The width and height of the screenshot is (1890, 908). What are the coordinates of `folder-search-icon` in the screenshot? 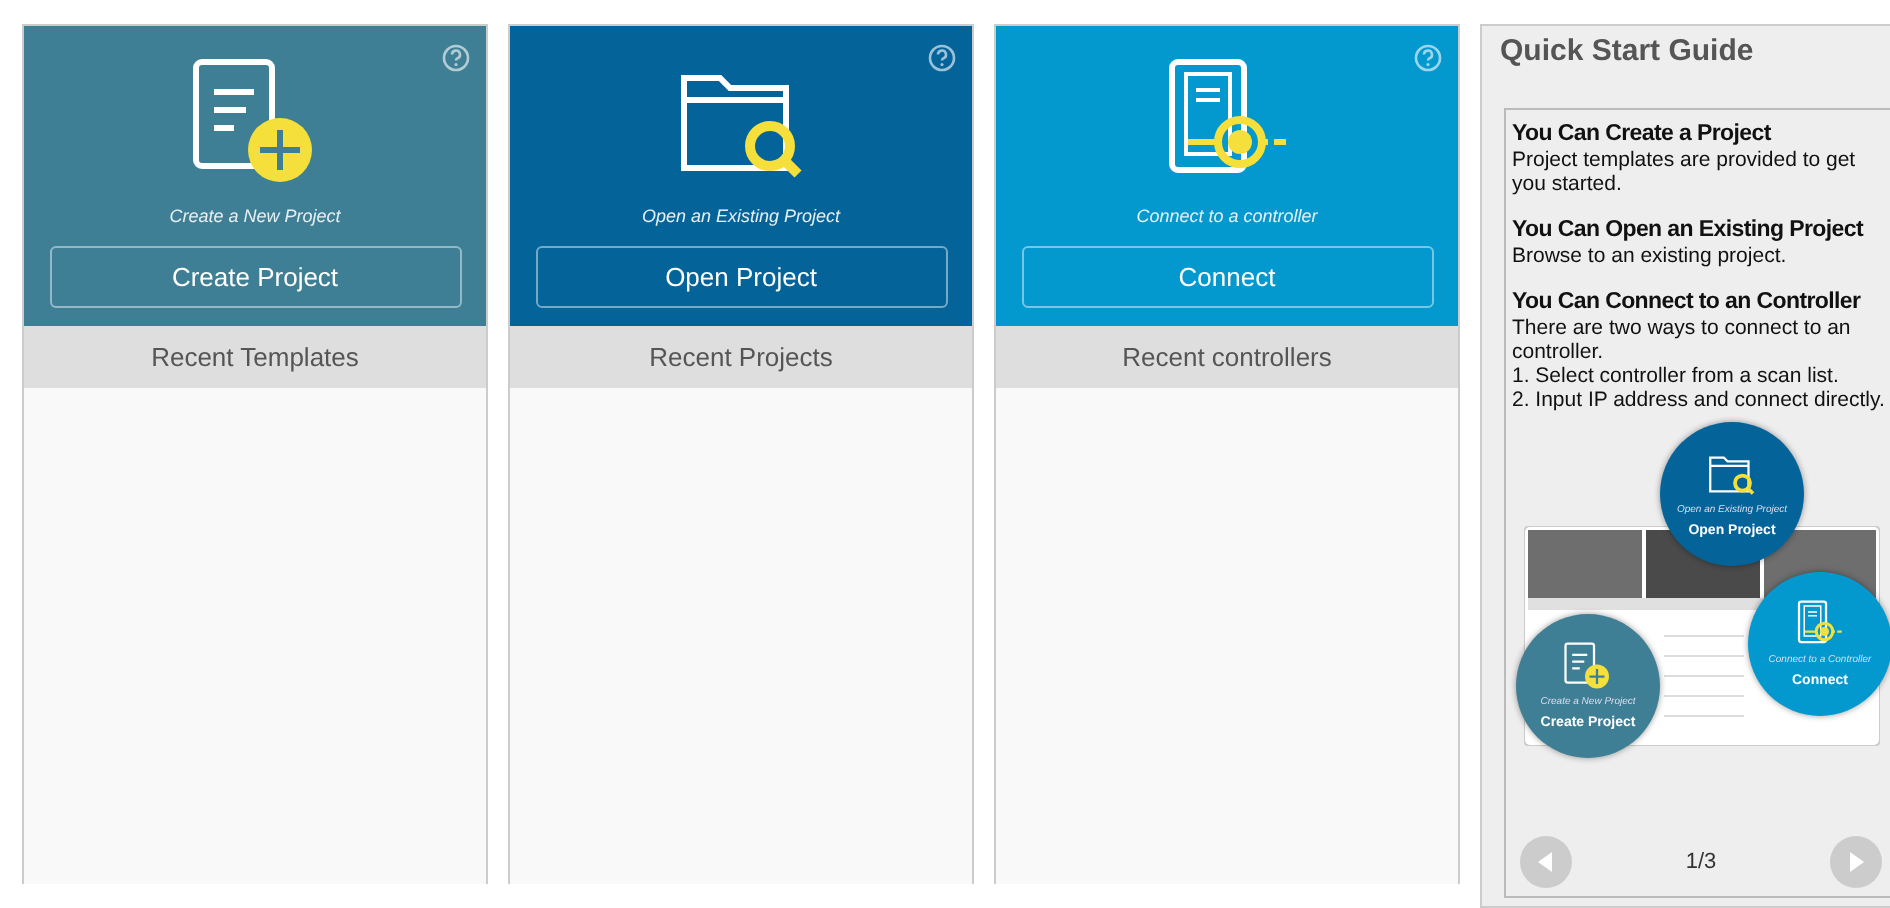 It's located at (1732, 474).